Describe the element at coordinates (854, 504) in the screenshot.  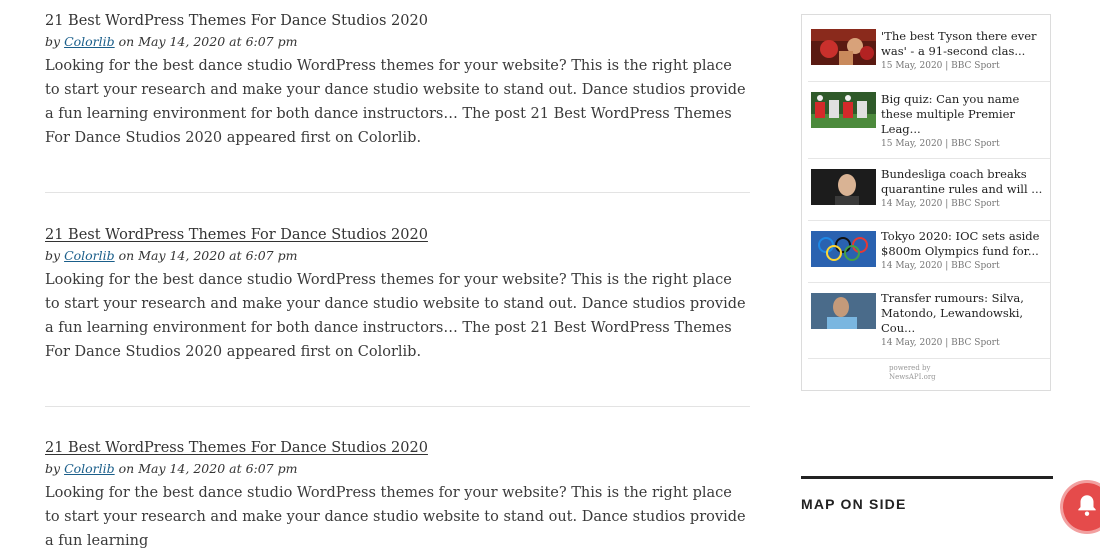
I see `map-widget-title: MAP ON SIDE` at that location.